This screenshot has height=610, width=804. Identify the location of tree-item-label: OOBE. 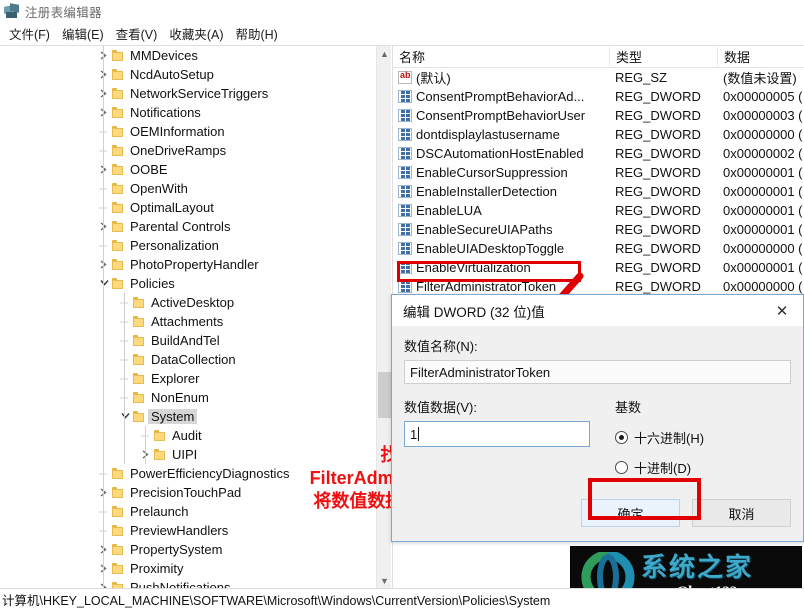
(149, 169).